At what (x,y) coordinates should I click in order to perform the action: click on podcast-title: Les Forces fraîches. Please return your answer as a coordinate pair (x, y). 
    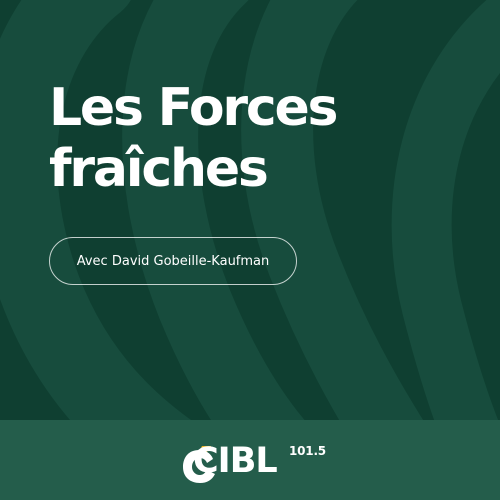
    Looking at the image, I should click on (193, 139).